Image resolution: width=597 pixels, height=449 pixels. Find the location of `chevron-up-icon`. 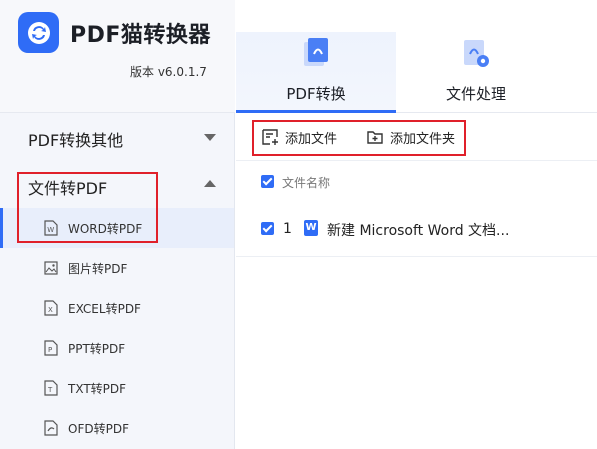

chevron-up-icon is located at coordinates (210, 183).